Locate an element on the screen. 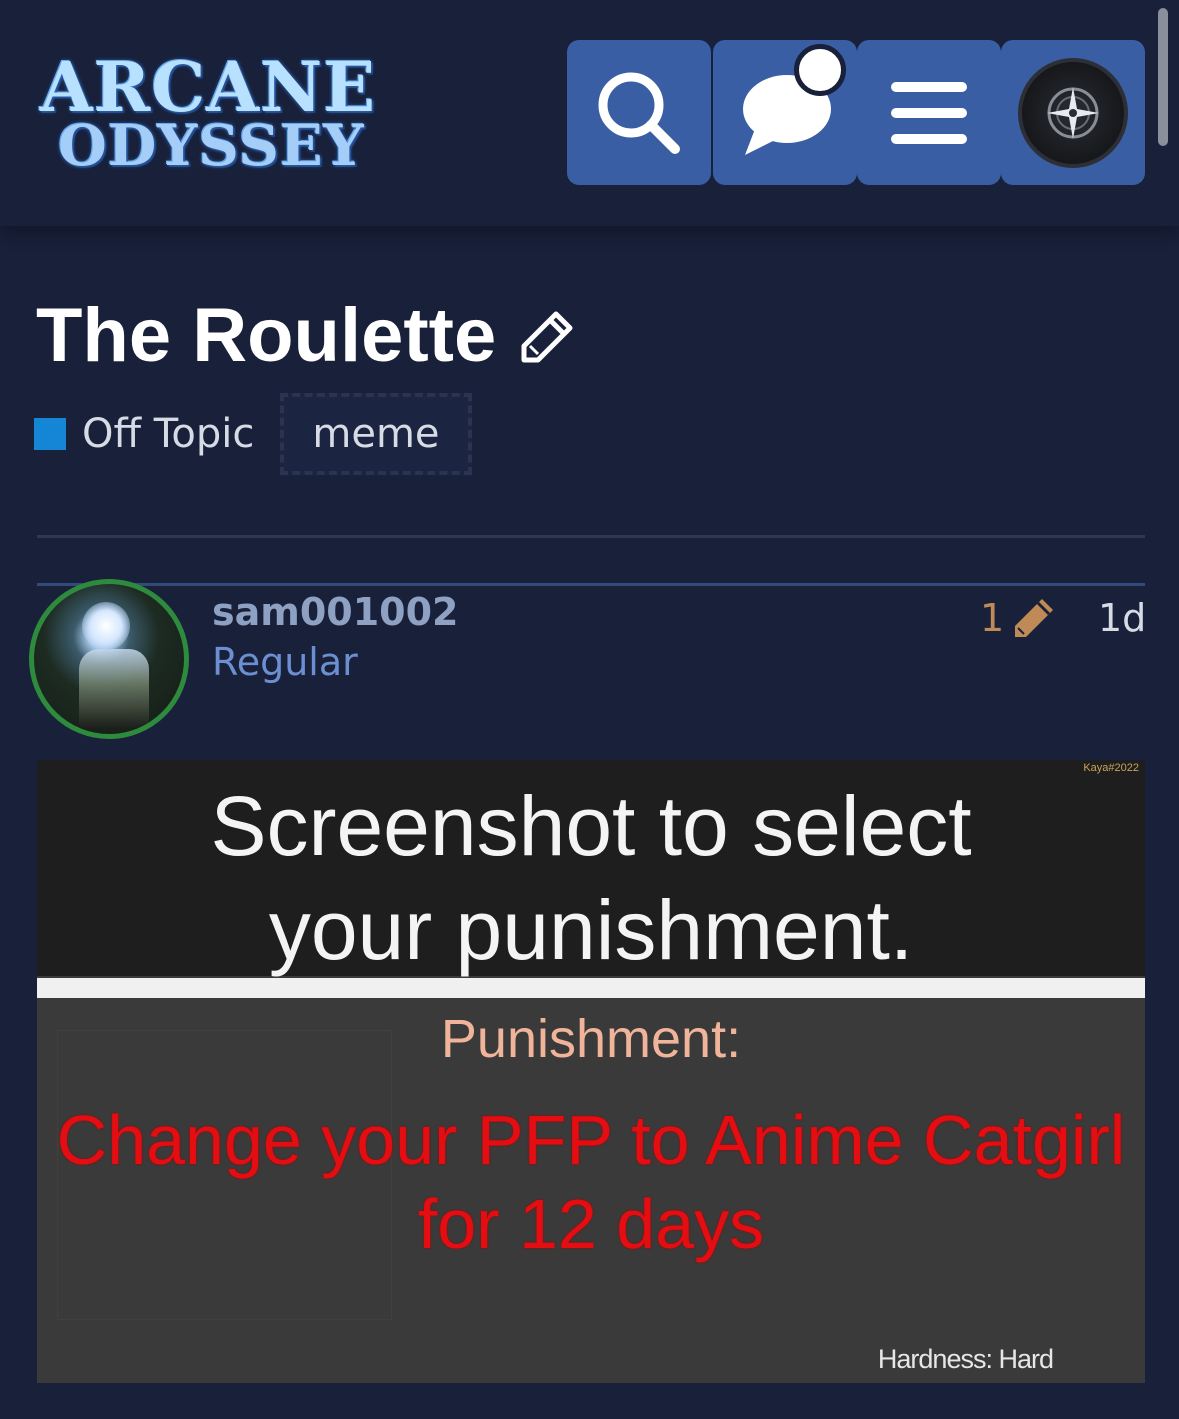 The height and width of the screenshot is (1419, 1179). post-author-avatar is located at coordinates (109, 659).